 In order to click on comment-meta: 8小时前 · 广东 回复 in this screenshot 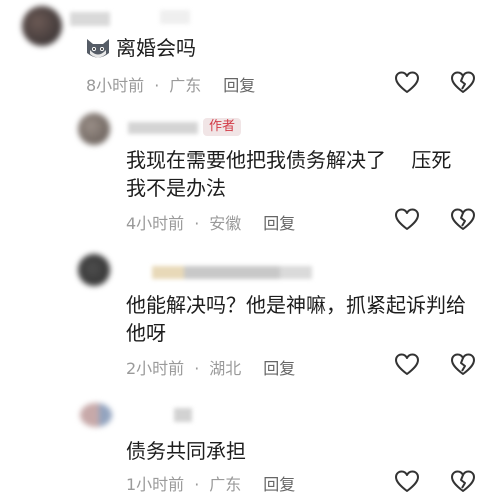, I will do `click(171, 85)`.